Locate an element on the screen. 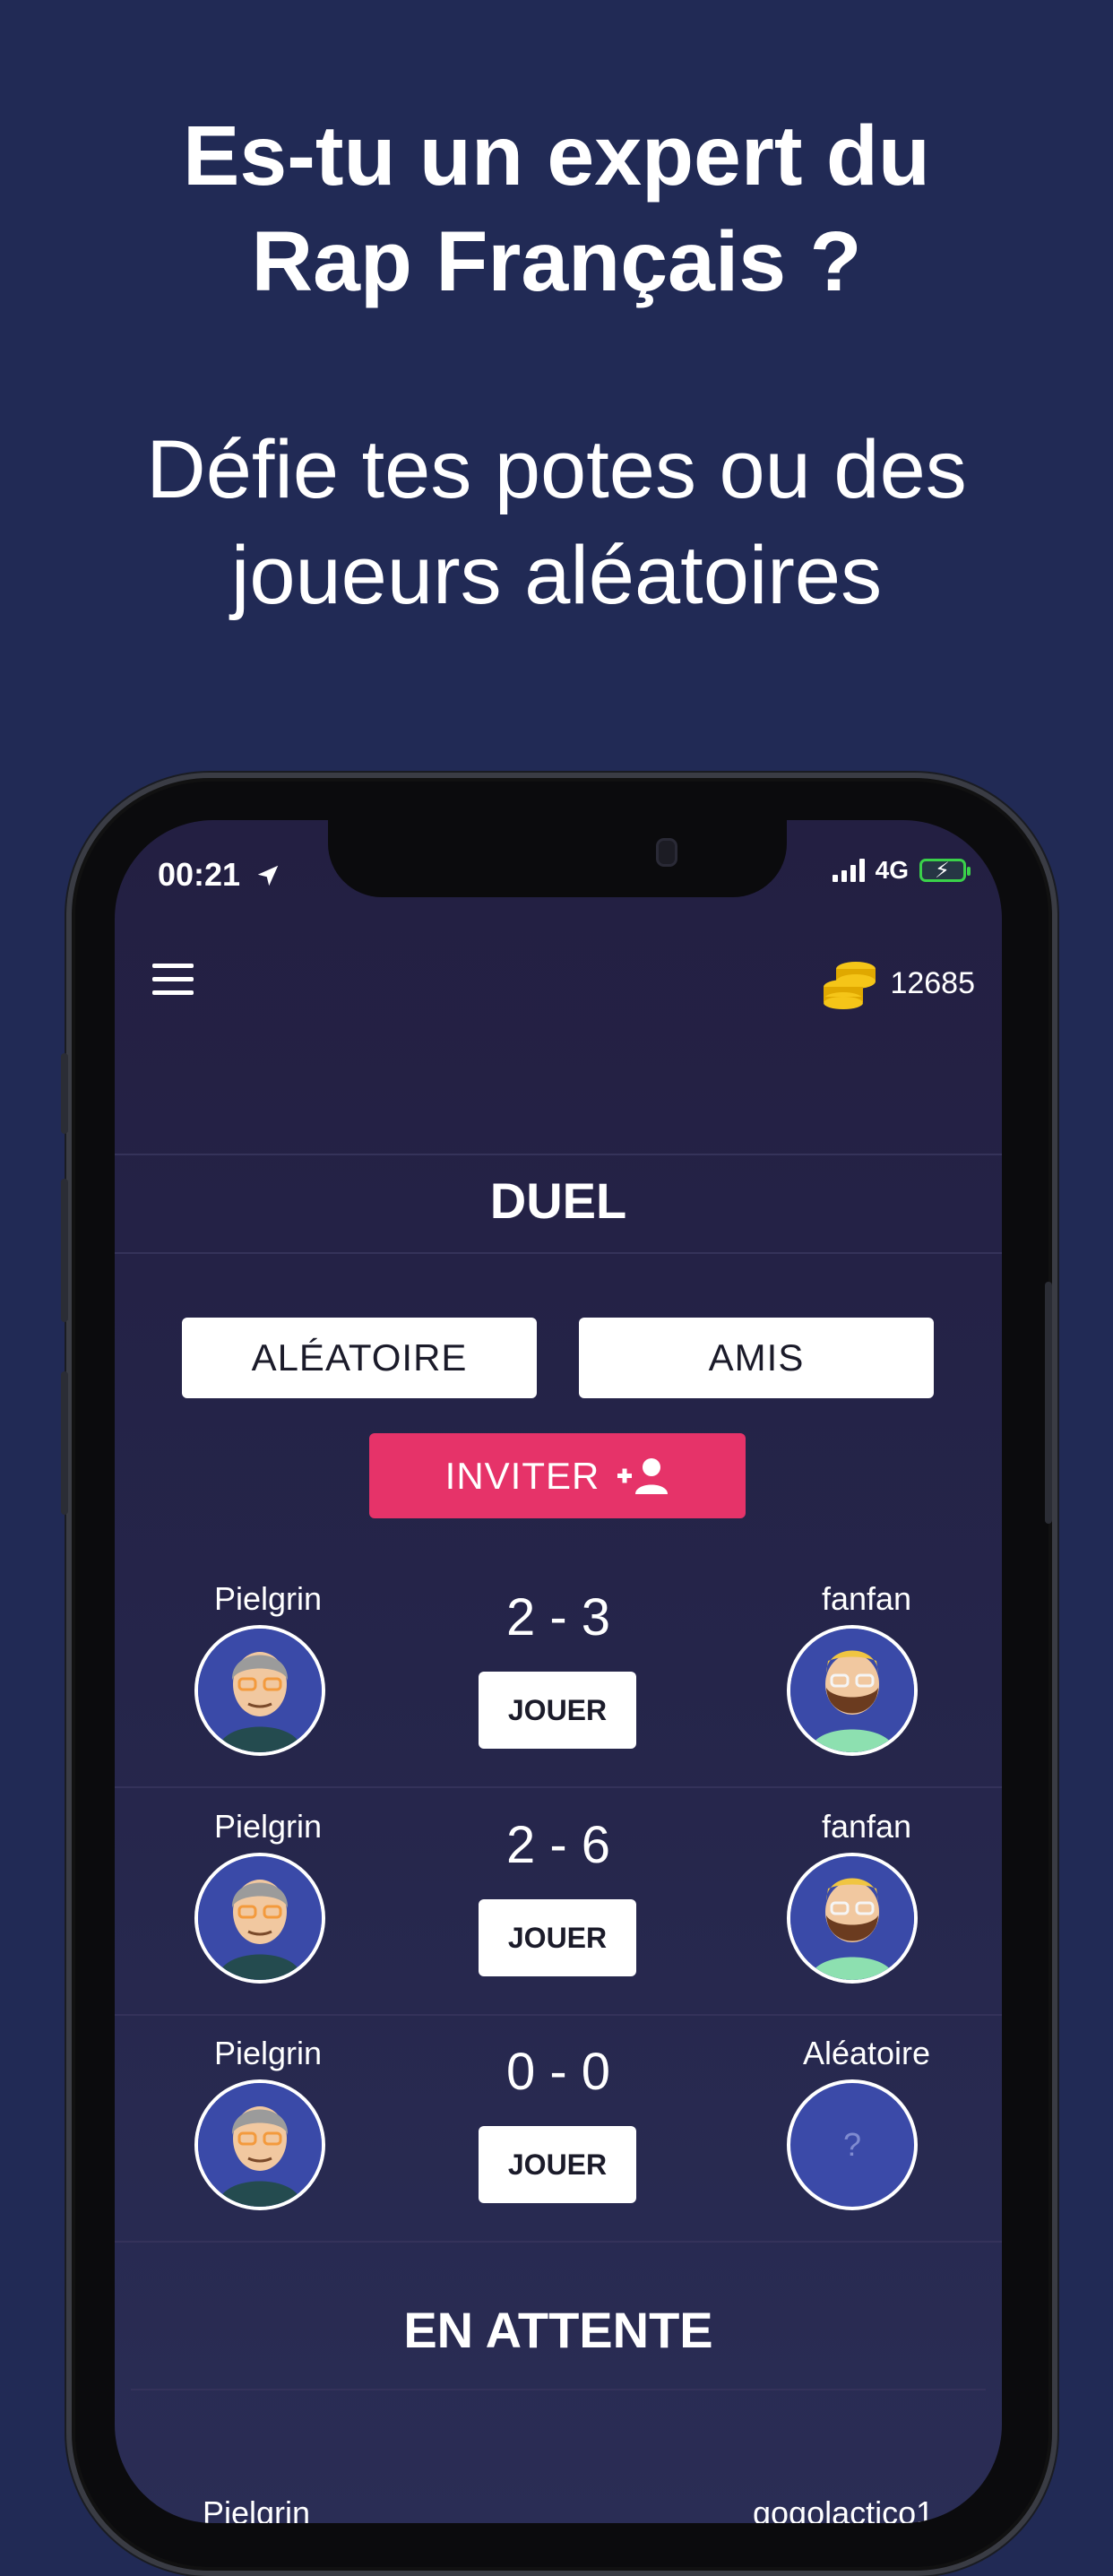 The image size is (1113, 2576). subline-line: Défie tes potes ou des is located at coordinates (556, 469).